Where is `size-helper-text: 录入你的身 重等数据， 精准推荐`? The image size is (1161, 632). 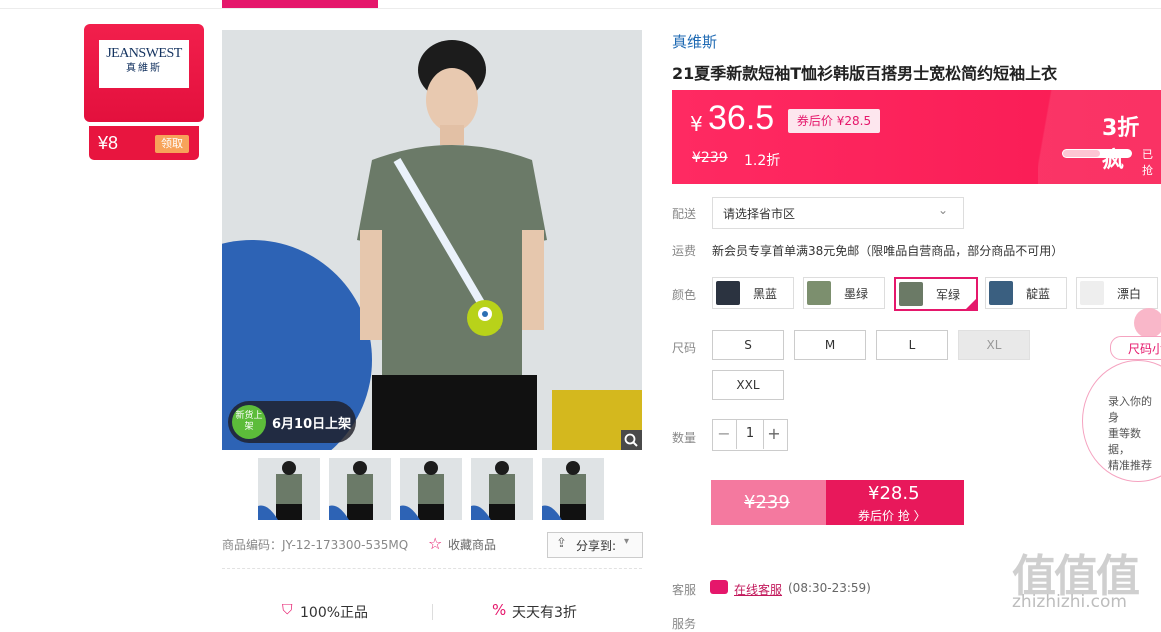 size-helper-text: 录入你的身 重等数据， 精准推荐 is located at coordinates (1130, 433).